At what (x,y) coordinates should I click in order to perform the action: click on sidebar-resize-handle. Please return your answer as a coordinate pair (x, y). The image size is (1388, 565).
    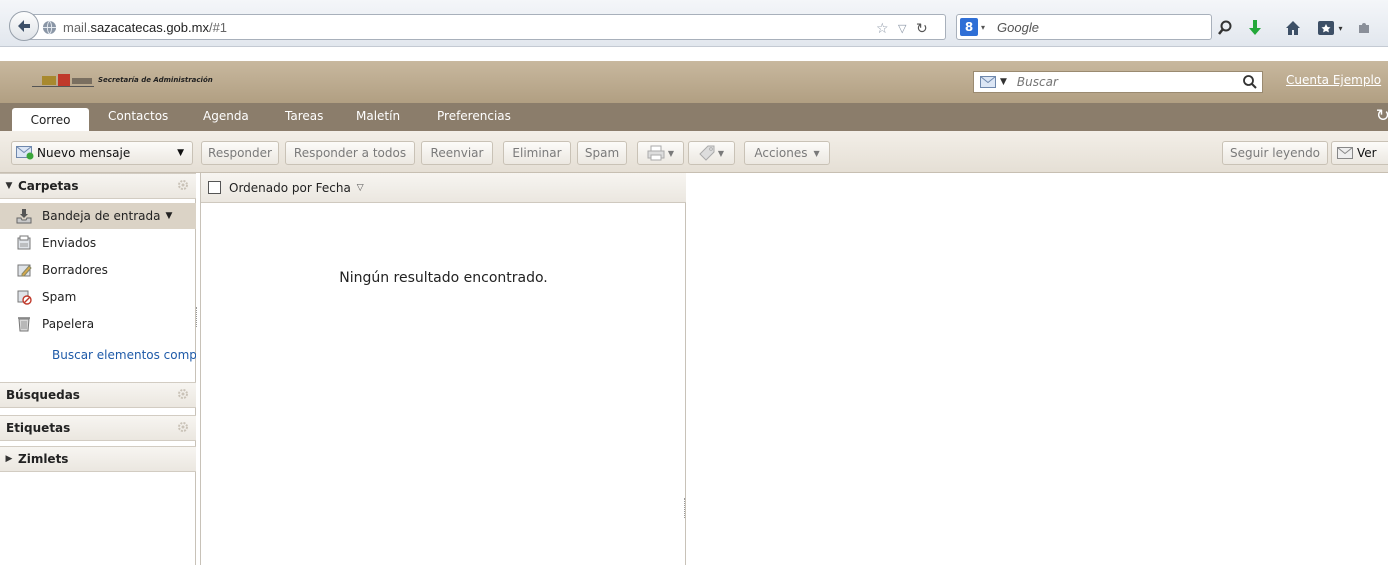
    Looking at the image, I should click on (197, 317).